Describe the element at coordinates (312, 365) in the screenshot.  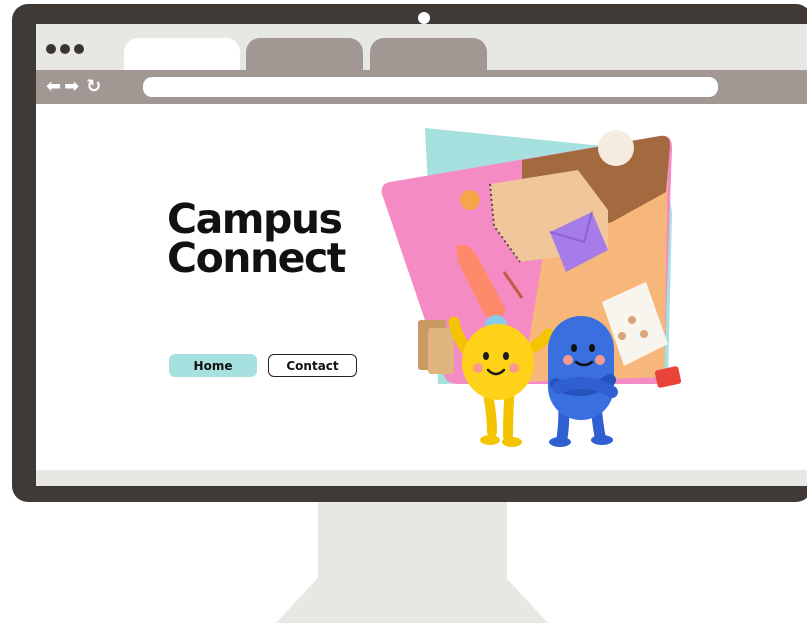
I see `contact-button: Contact` at that location.